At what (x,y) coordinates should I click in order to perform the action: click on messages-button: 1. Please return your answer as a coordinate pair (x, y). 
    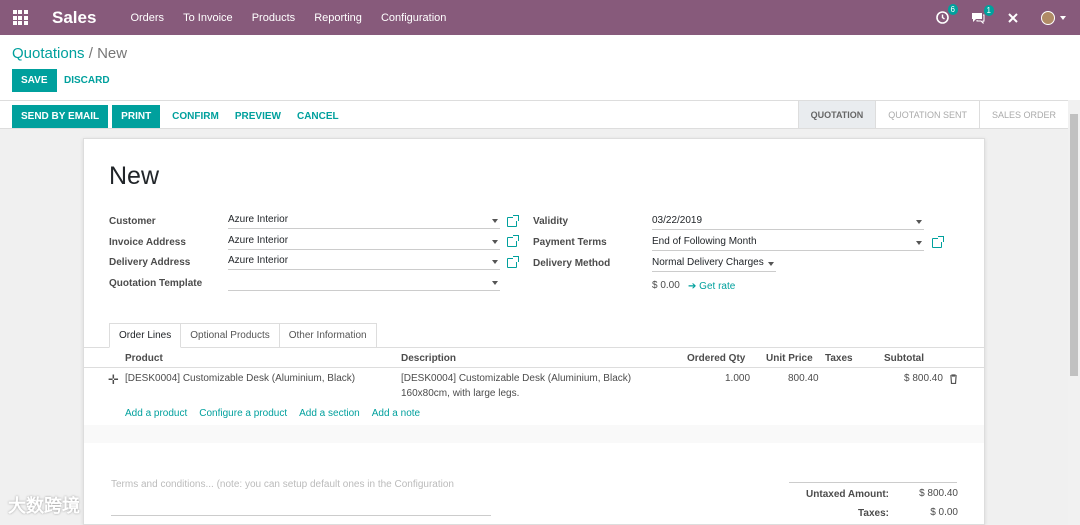
    Looking at the image, I should click on (982, 14).